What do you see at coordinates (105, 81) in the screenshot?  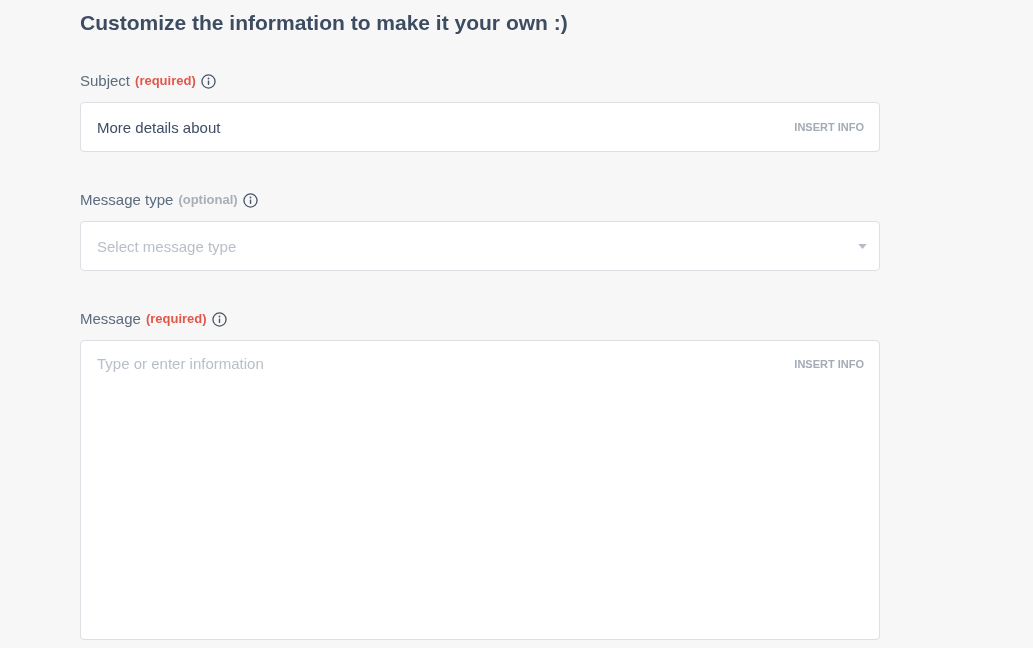 I see `field-label: Subject` at bounding box center [105, 81].